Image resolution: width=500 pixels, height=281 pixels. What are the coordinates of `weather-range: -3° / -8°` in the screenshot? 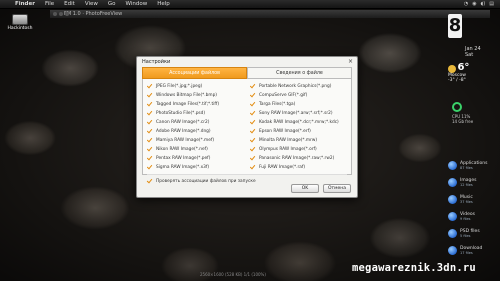 It's located at (457, 80).